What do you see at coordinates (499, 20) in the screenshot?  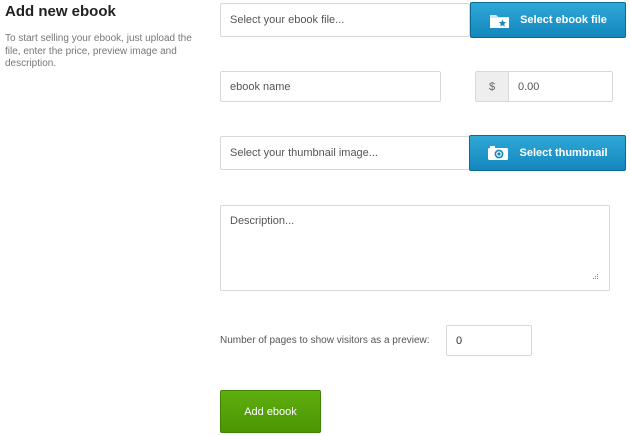 I see `folder-star-icon` at bounding box center [499, 20].